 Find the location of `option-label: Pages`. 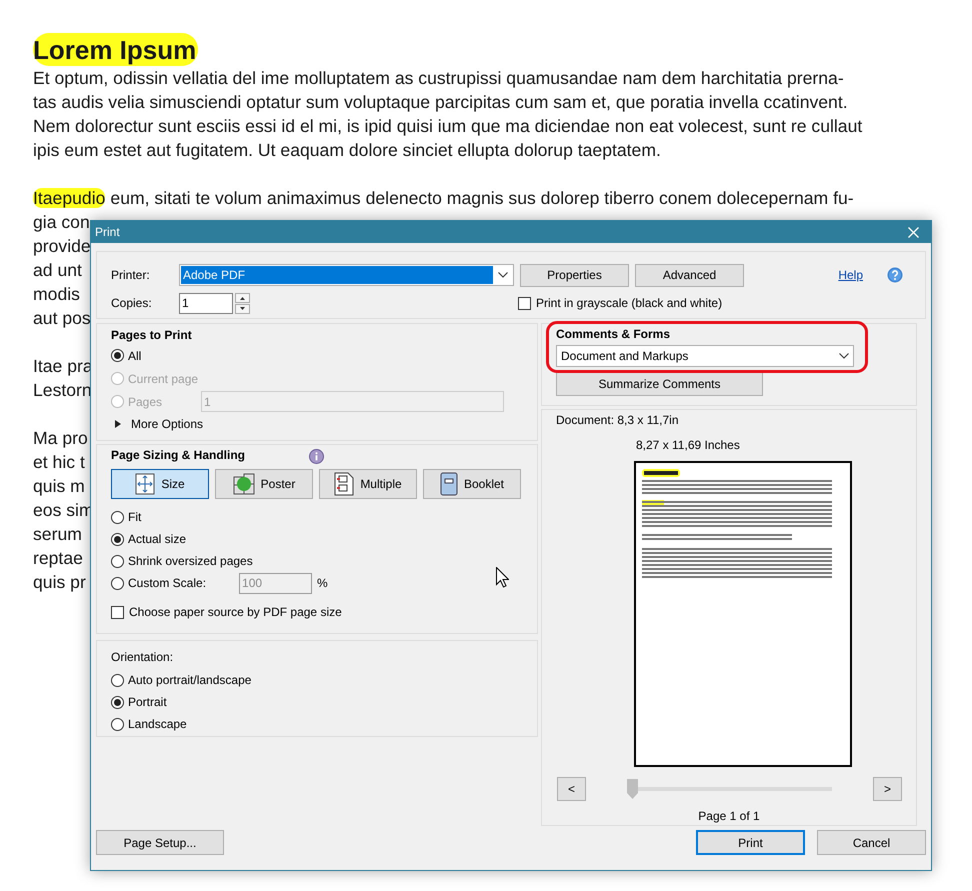

option-label: Pages is located at coordinates (145, 401).